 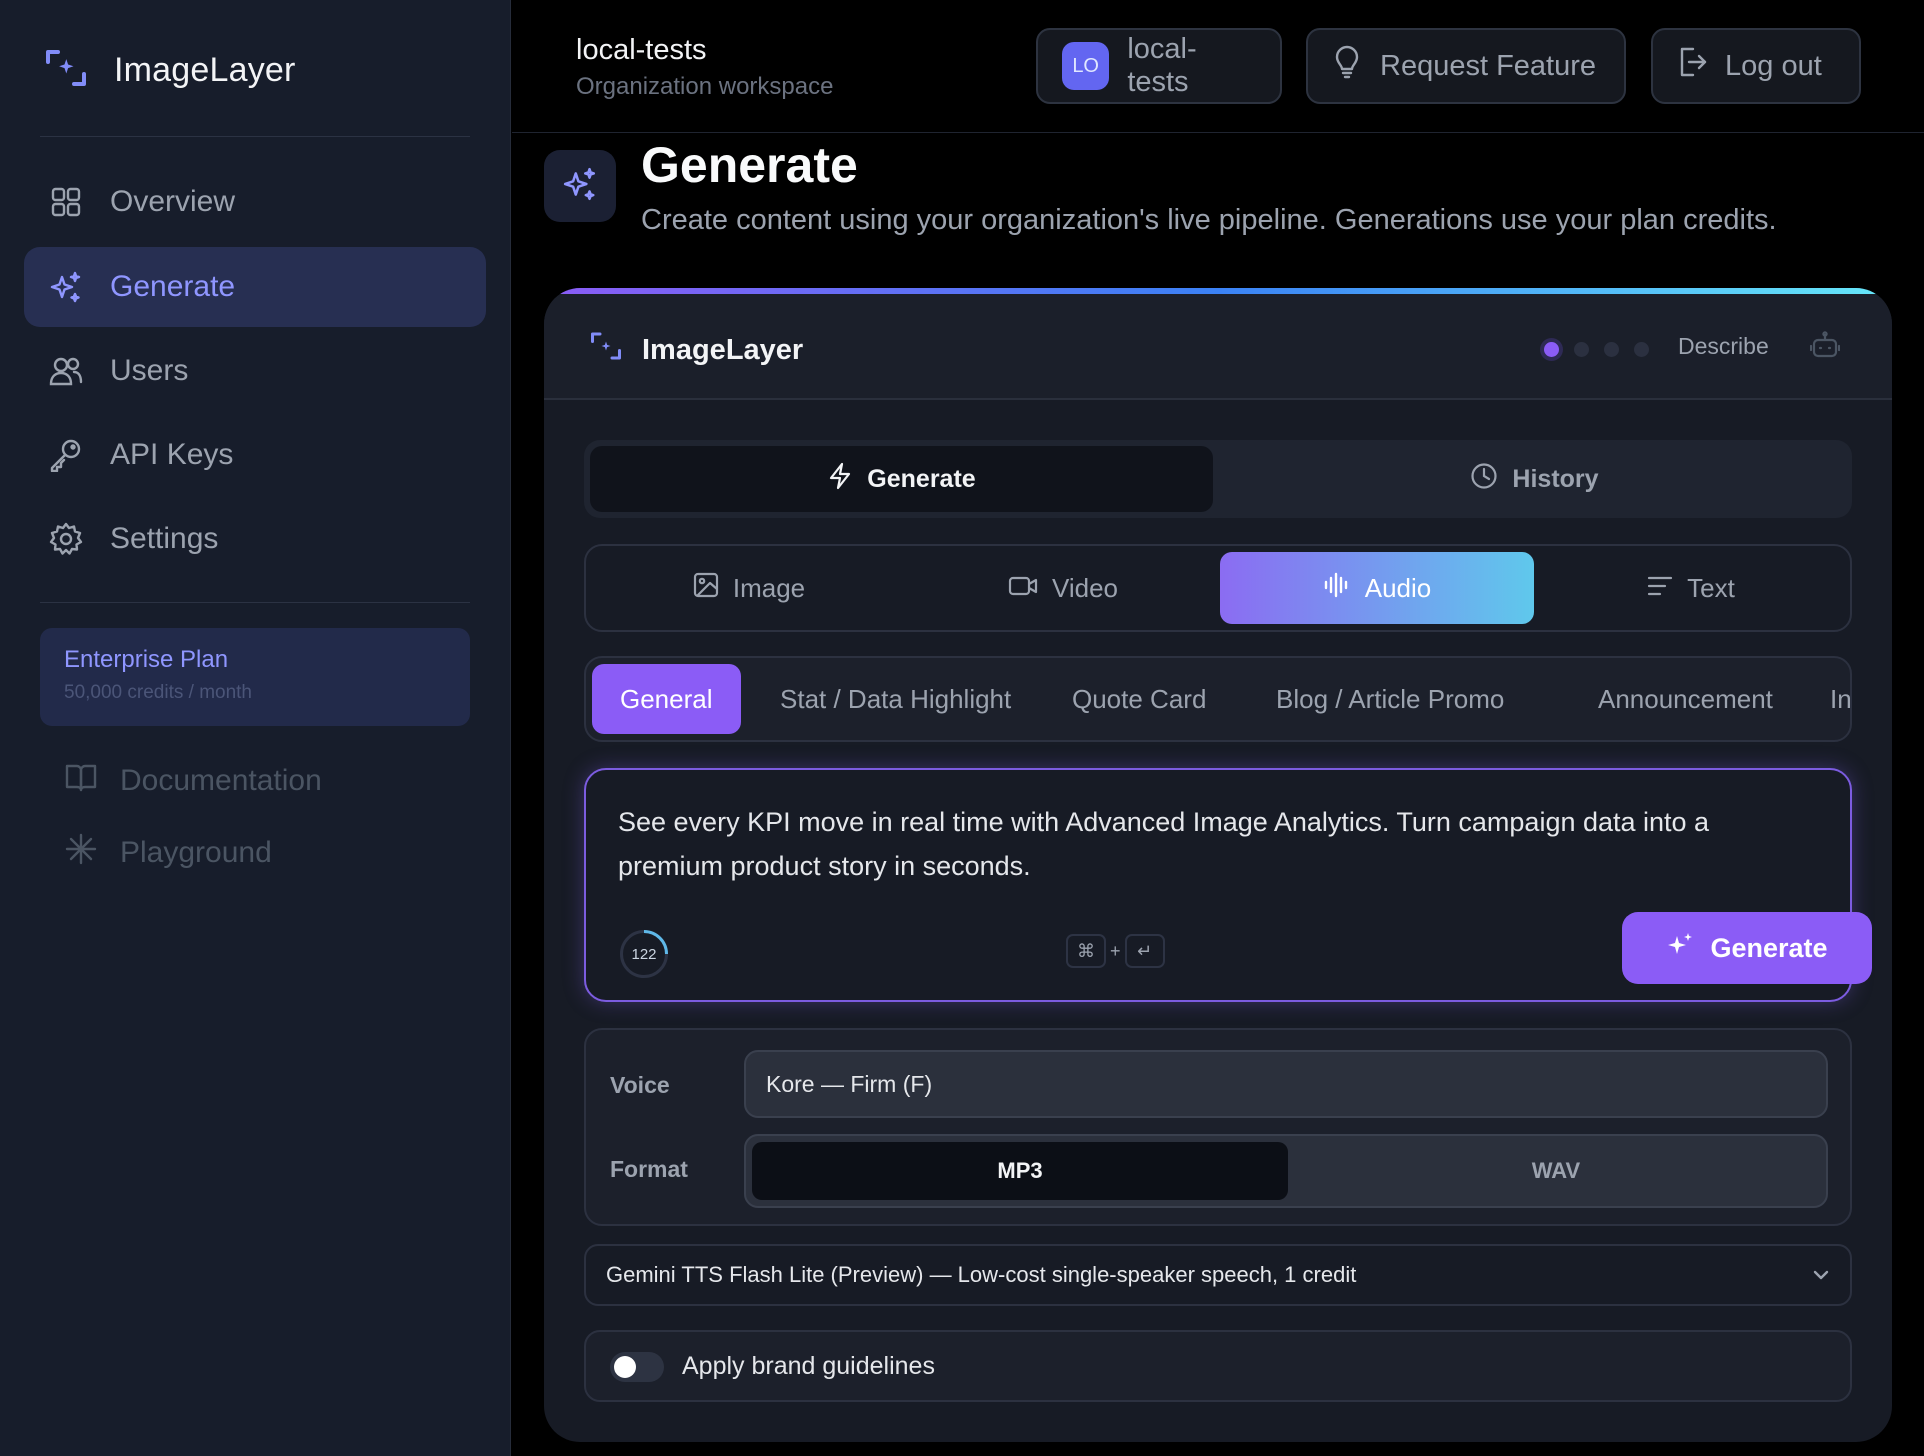 I want to click on tab-text: Text, so click(x=1691, y=588).